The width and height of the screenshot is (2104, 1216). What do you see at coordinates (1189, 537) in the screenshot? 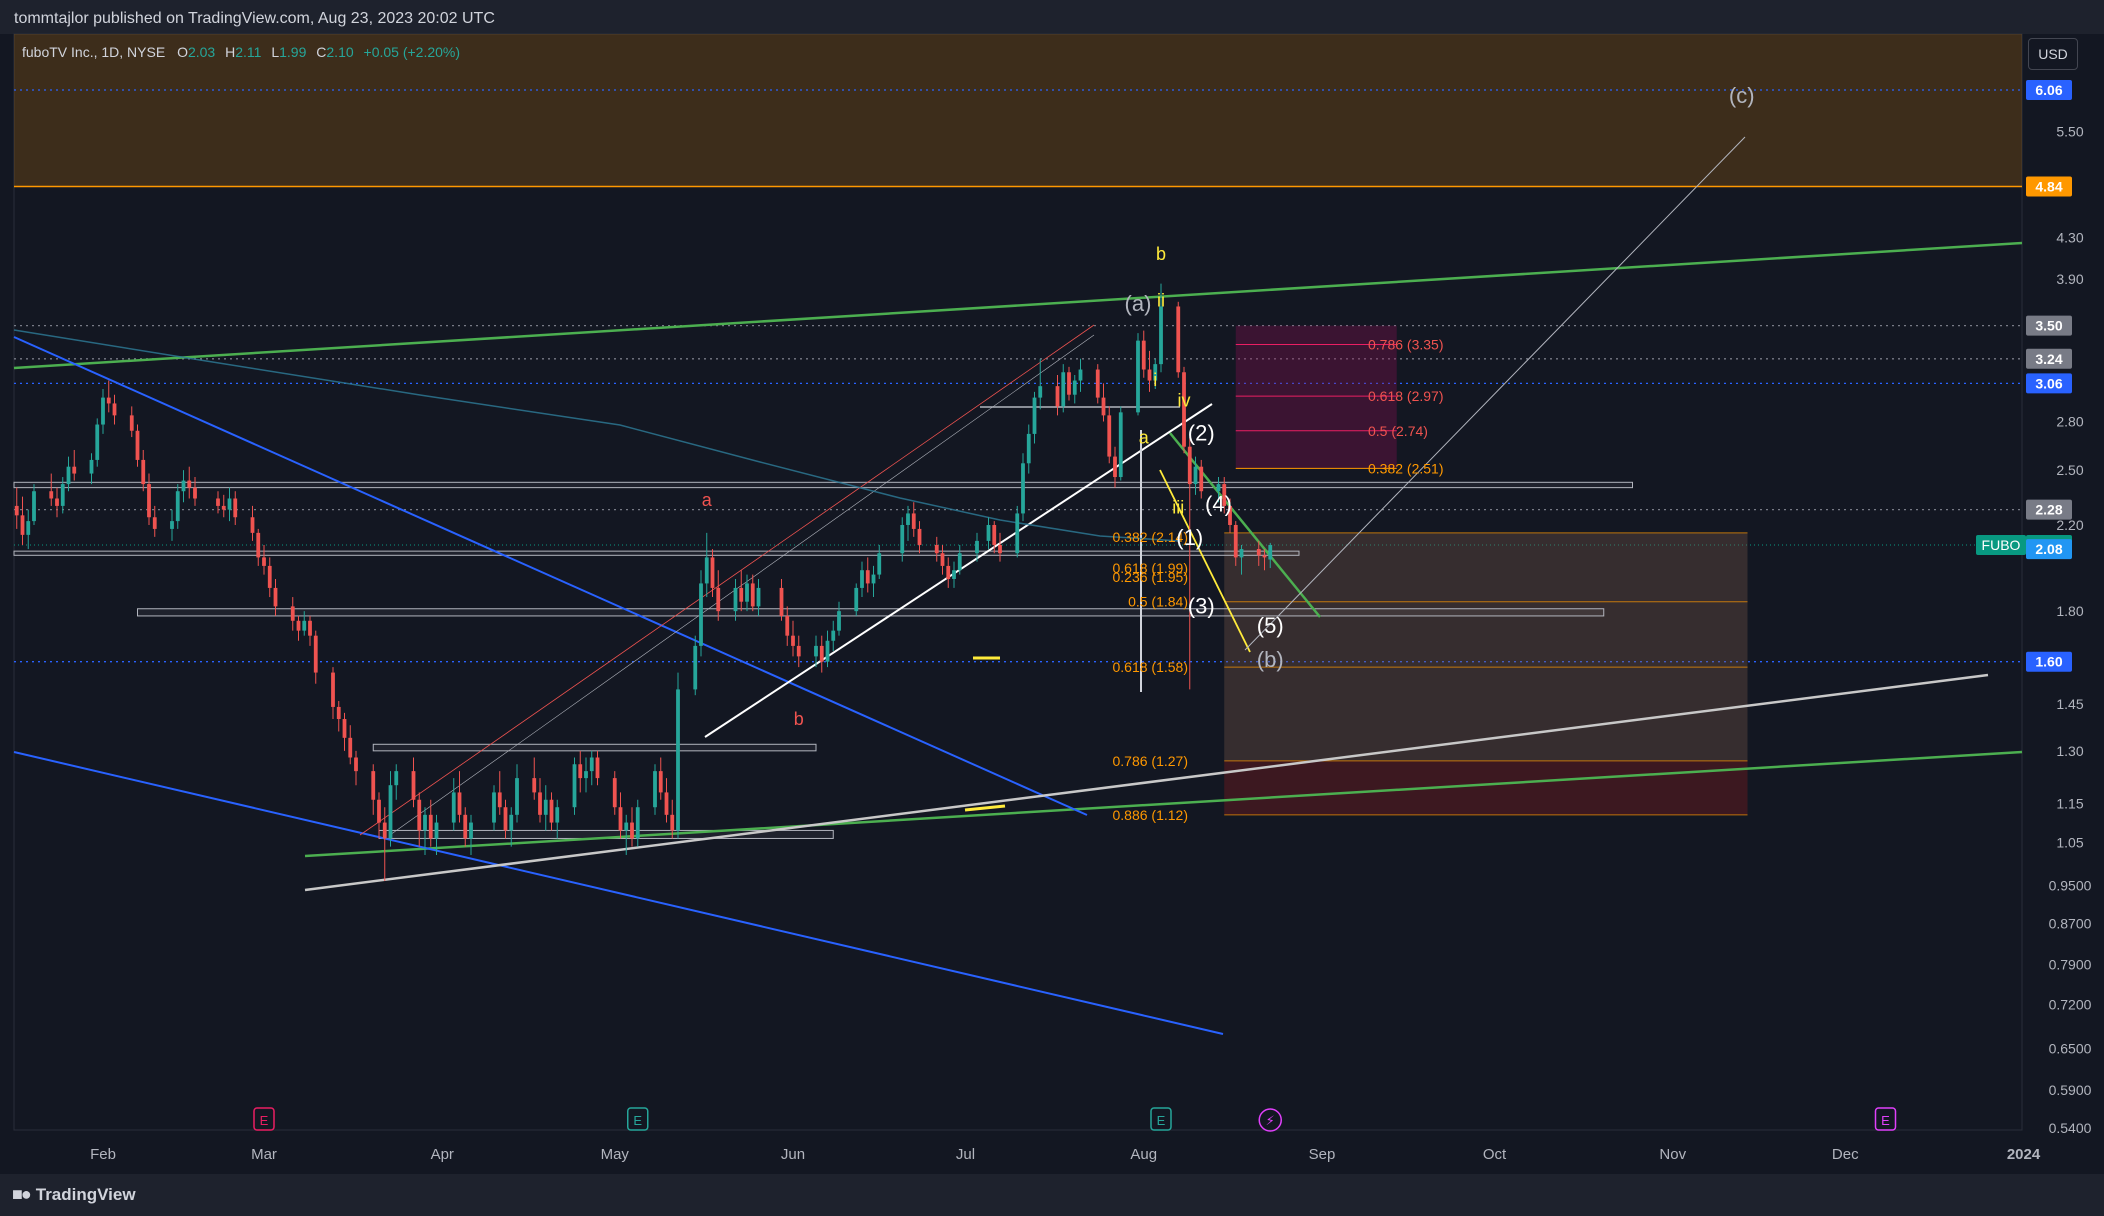
I see `wave-label: (1)` at bounding box center [1189, 537].